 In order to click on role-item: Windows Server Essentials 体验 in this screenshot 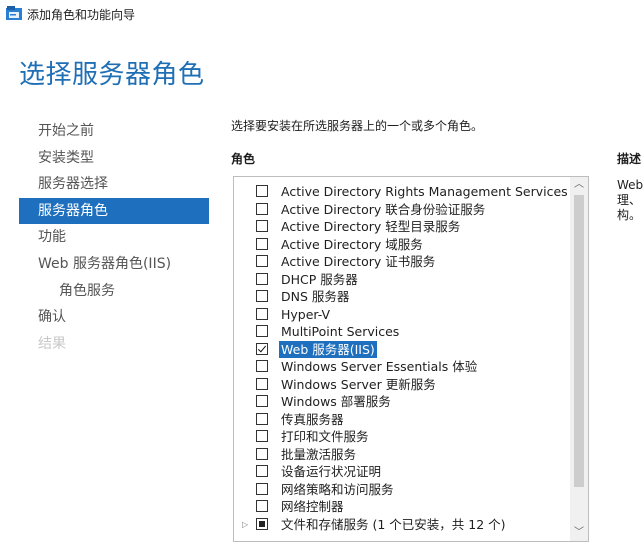, I will do `click(400, 367)`.